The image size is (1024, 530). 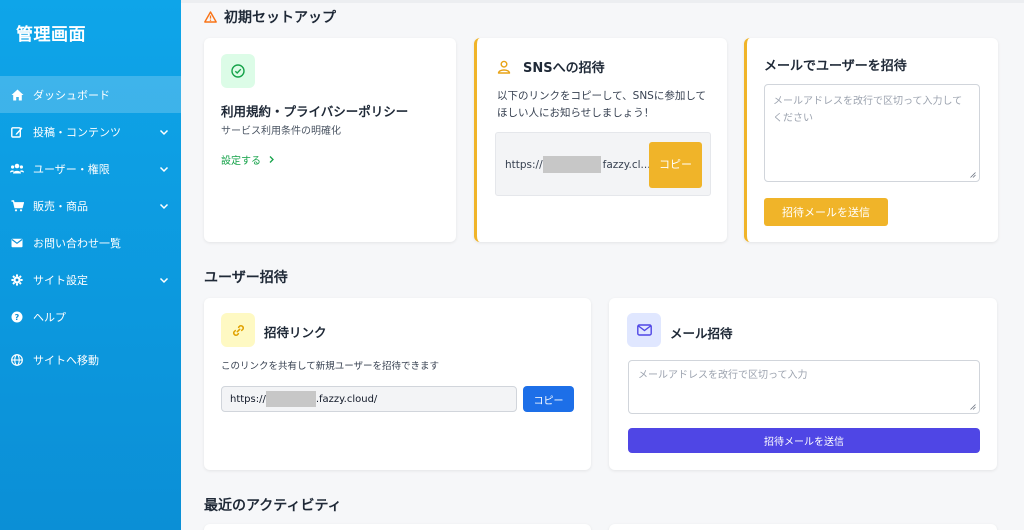 I want to click on invite-link-description: このリンクを共有して新規ユーザーを招待できます, so click(x=330, y=366).